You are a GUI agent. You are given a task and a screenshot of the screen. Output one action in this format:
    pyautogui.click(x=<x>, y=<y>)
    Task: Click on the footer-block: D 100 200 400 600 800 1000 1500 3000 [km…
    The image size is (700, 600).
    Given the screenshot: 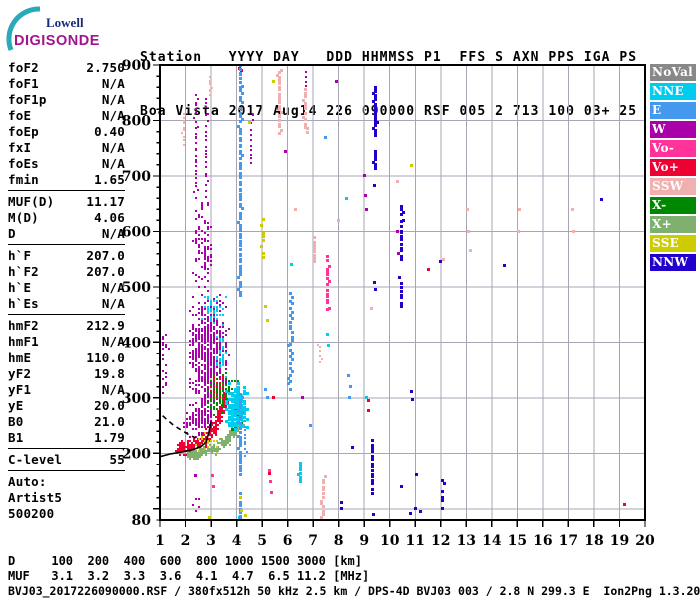 What is the action you would take?
    pyautogui.click(x=354, y=576)
    